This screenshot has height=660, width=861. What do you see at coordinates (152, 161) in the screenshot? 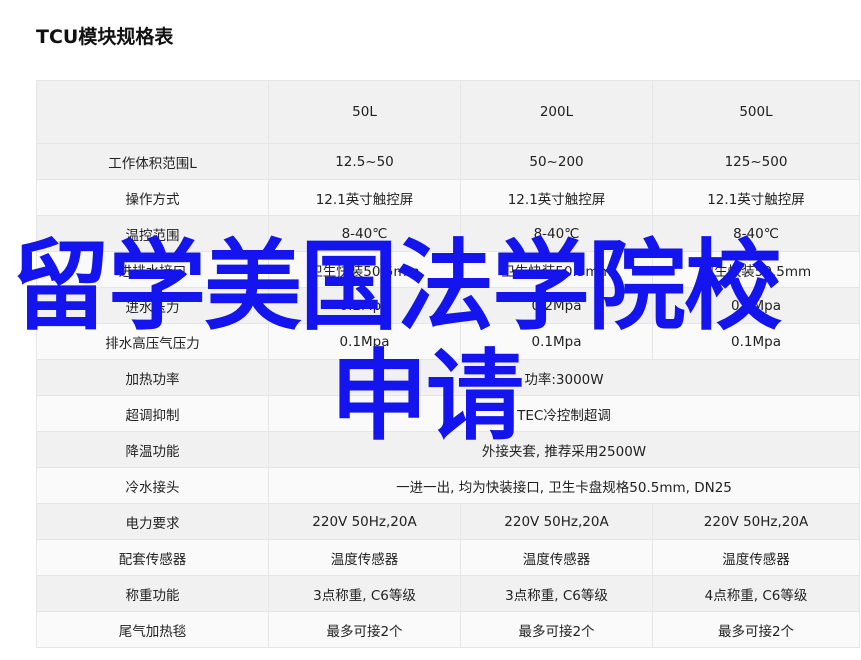
I see `row-label: 工作体积范围L` at bounding box center [152, 161].